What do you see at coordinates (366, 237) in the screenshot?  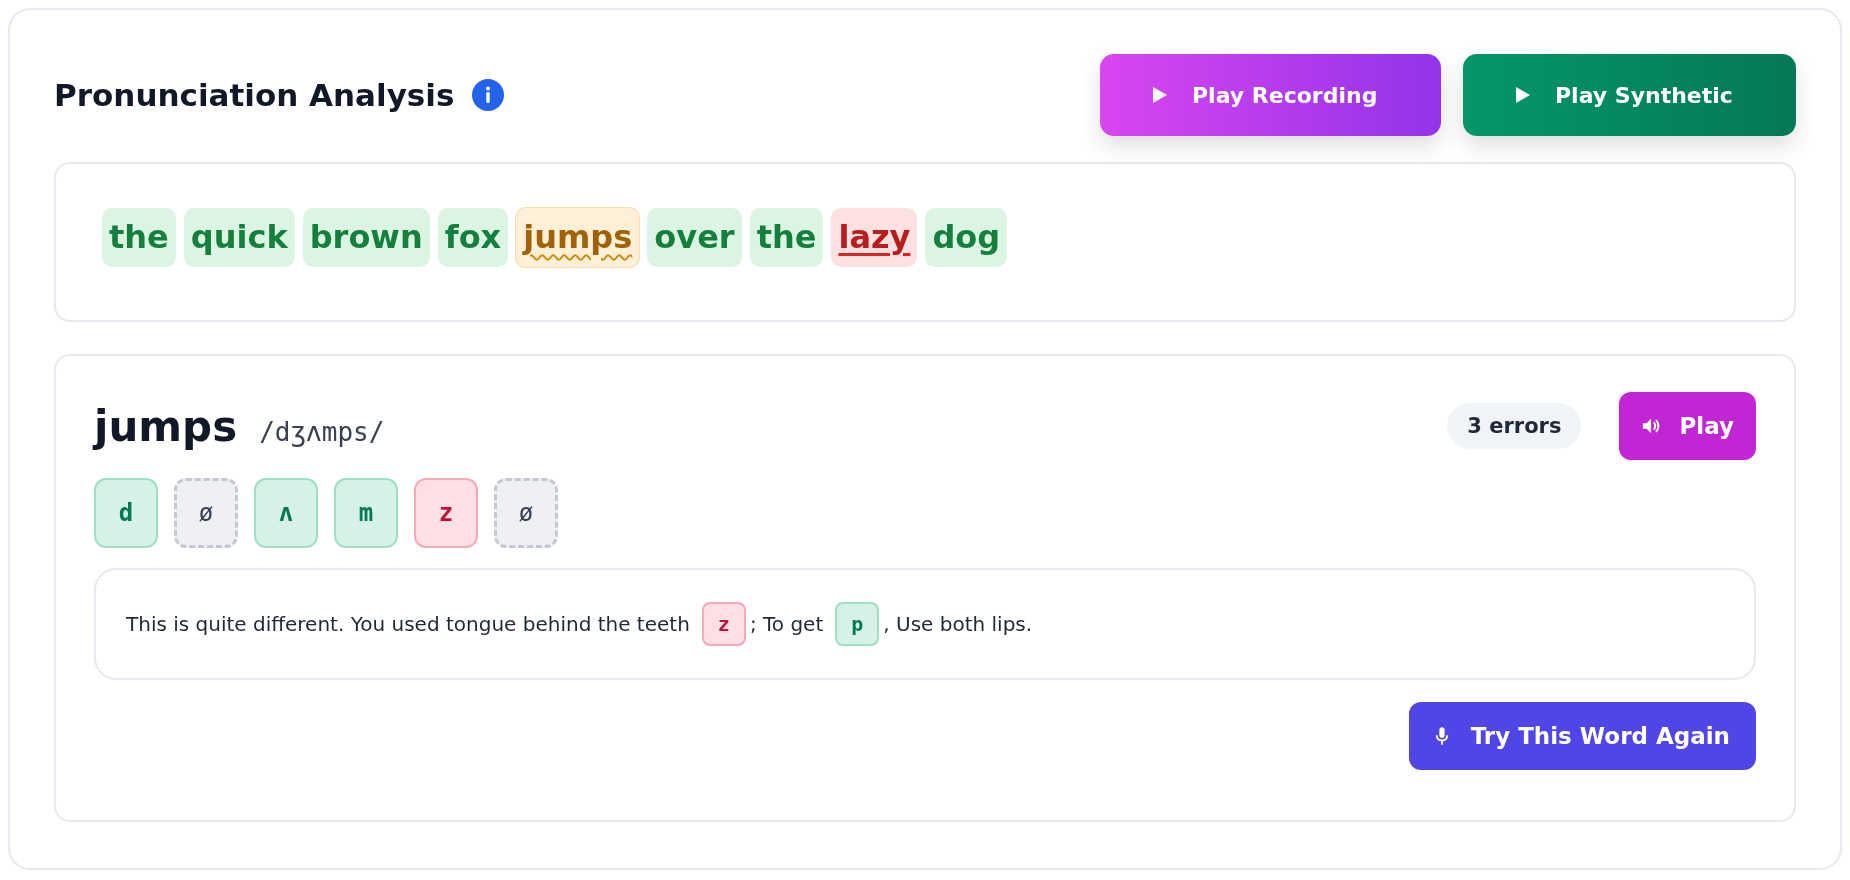 I see `word-chip: brown` at bounding box center [366, 237].